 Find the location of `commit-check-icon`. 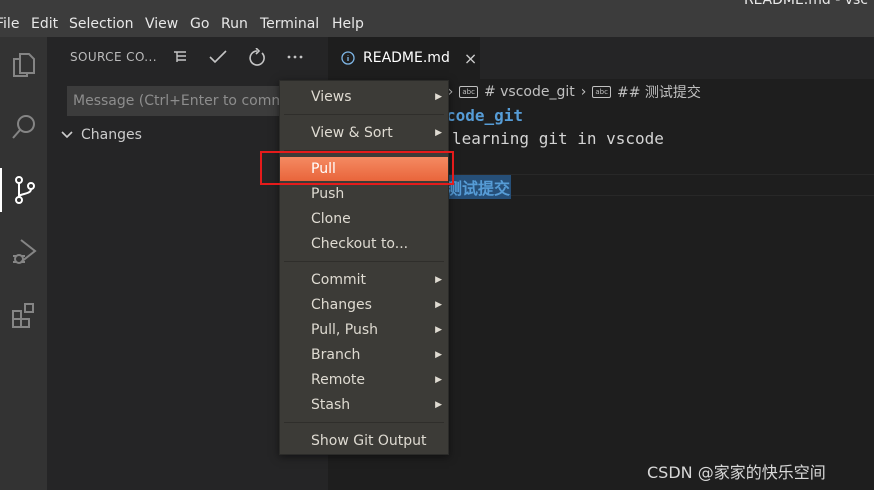

commit-check-icon is located at coordinates (218, 57).